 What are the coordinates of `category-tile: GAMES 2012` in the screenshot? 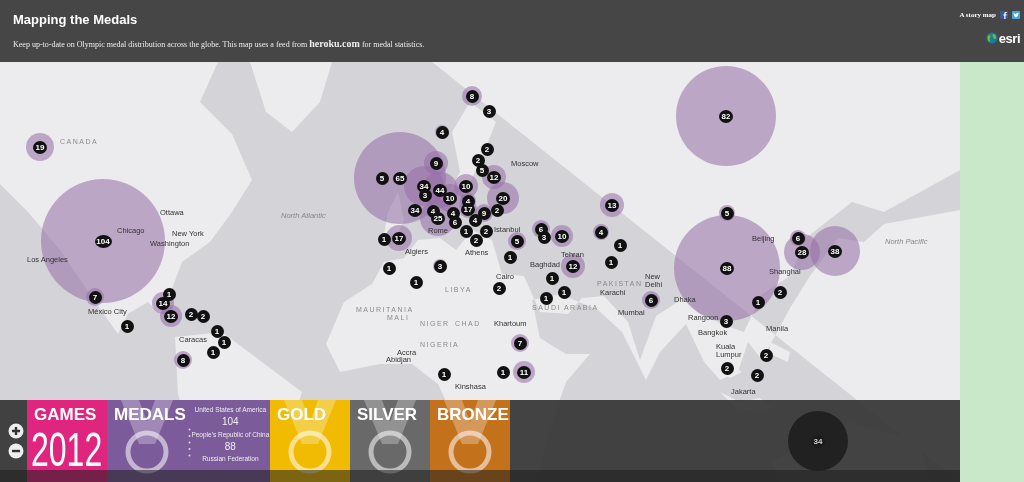 It's located at (67, 441).